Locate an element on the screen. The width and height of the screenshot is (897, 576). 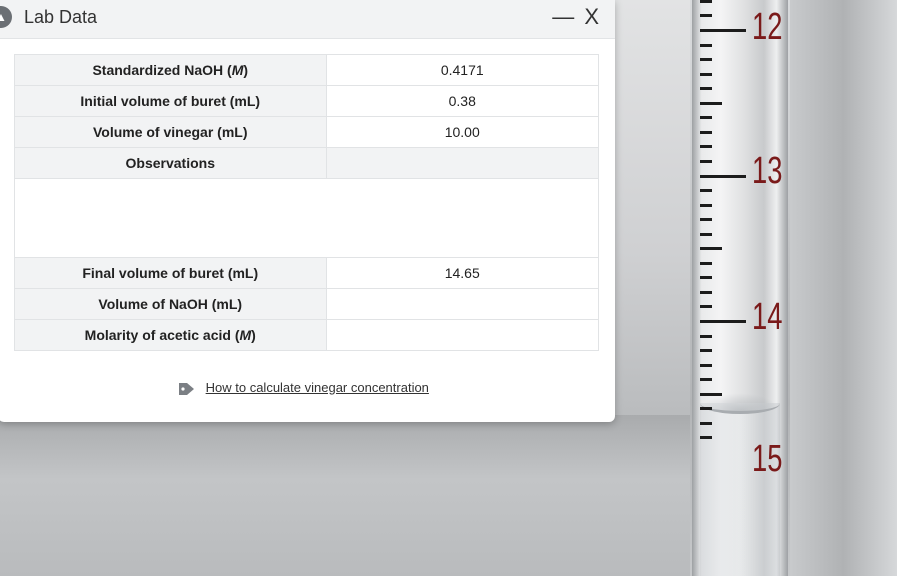
row-value: 0.38 is located at coordinates (462, 101).